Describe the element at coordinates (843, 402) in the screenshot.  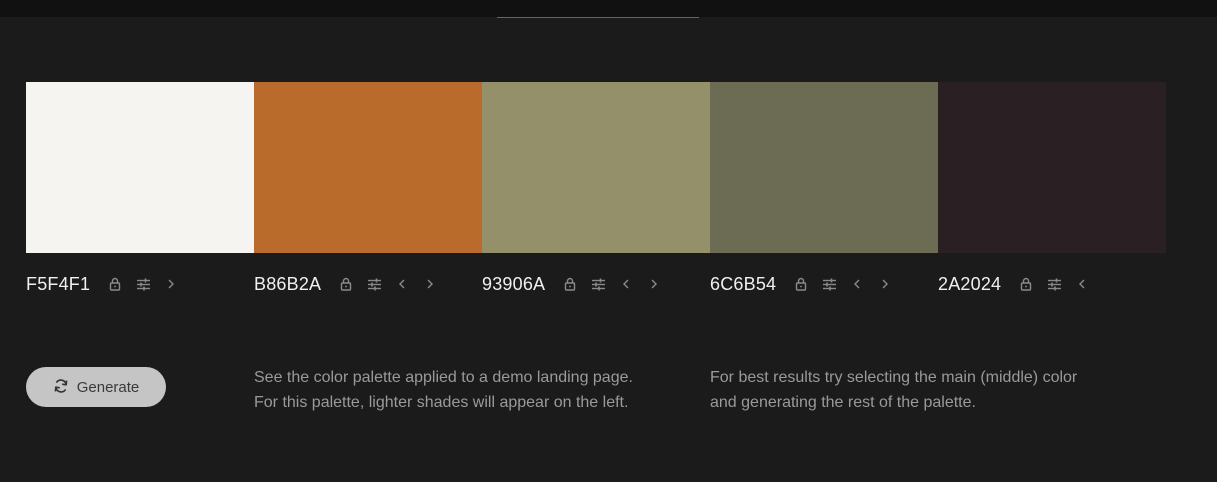
I see `tip-info-line-2: and generating the rest of the palette.` at that location.